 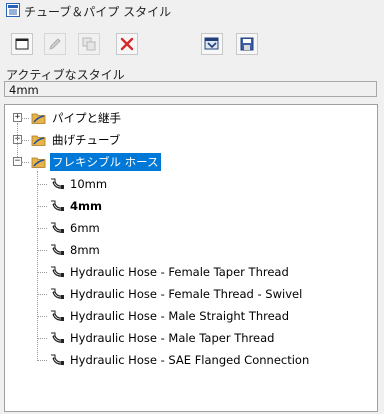 I want to click on window-title: チューブ＆パイプ スタイル, so click(x=98, y=12).